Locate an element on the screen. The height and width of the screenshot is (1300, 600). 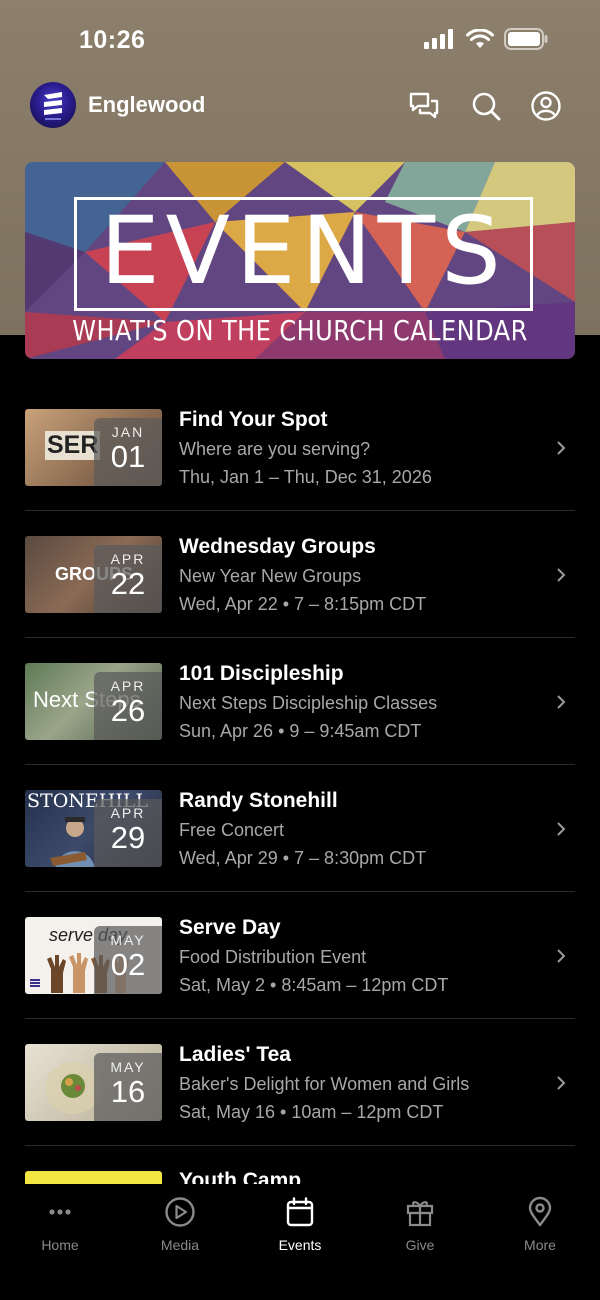
event-thumbnail is located at coordinates (93, 1178).